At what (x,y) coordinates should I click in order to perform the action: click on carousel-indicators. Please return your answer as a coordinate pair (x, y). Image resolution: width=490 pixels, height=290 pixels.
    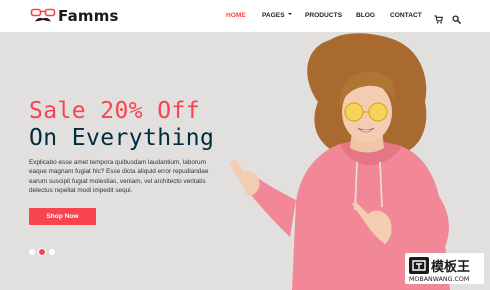
    Looking at the image, I should click on (42, 252).